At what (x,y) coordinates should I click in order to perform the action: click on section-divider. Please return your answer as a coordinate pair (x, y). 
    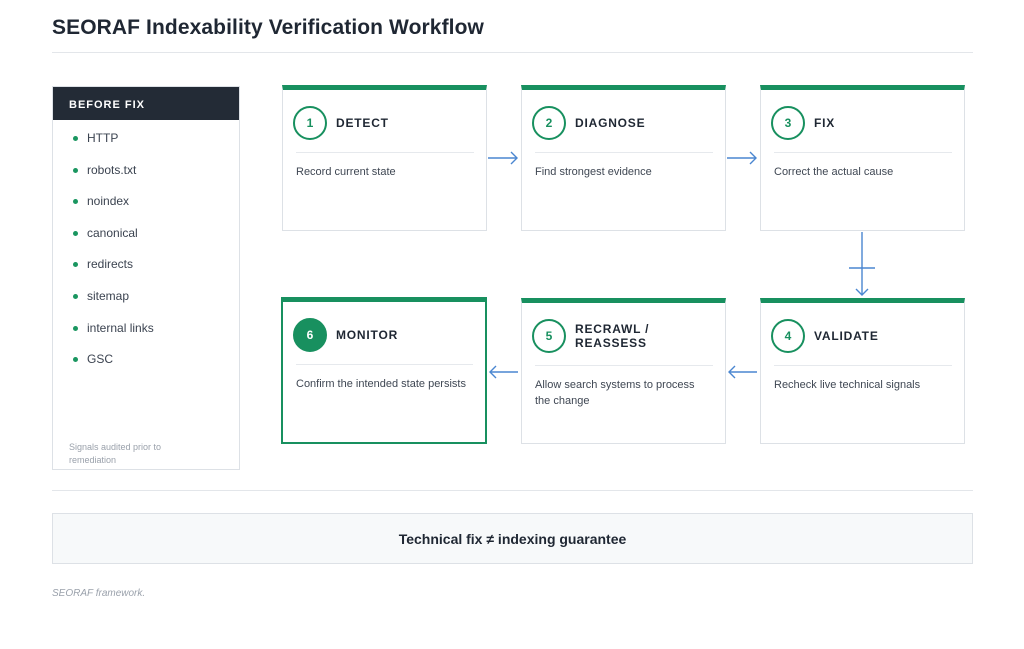
    Looking at the image, I should click on (512, 490).